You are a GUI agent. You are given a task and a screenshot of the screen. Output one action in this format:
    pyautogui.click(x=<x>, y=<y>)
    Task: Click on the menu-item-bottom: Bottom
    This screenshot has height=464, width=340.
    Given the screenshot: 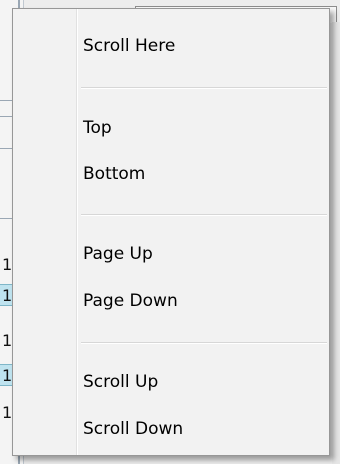 What is the action you would take?
    pyautogui.click(x=114, y=174)
    